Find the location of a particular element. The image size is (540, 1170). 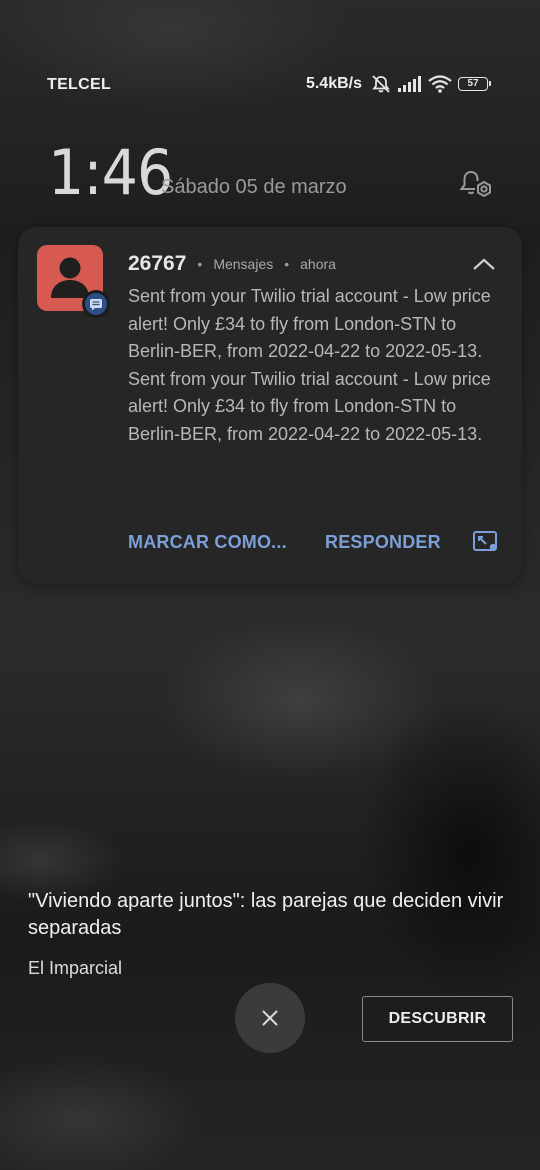

discover-button: DESCUBRIR is located at coordinates (437, 1019).